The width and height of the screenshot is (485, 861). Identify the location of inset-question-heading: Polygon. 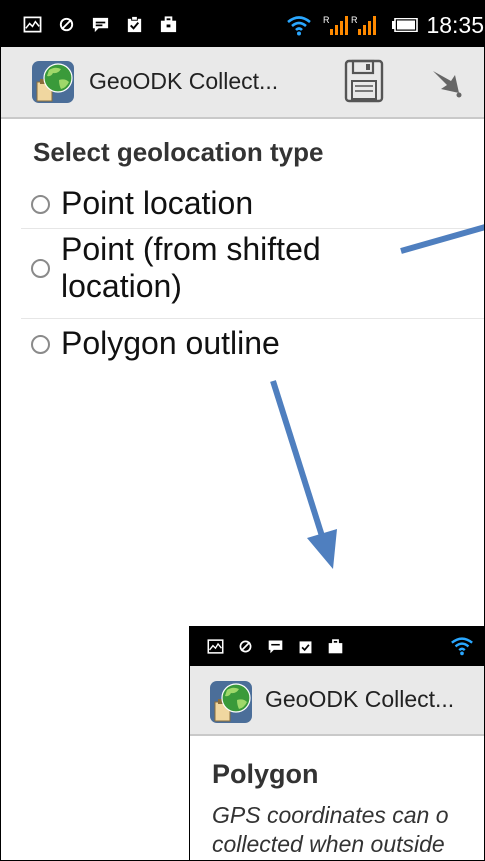
(265, 774).